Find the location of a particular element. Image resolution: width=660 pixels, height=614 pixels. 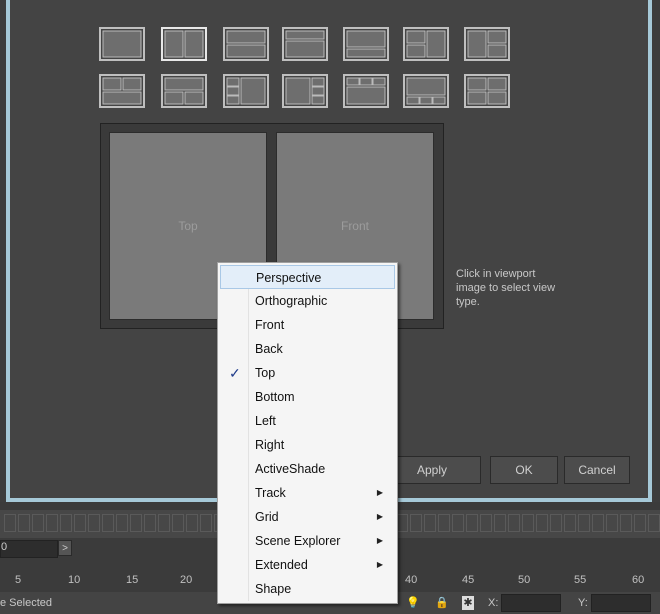

layout-four-left-column-button is located at coordinates (246, 91).